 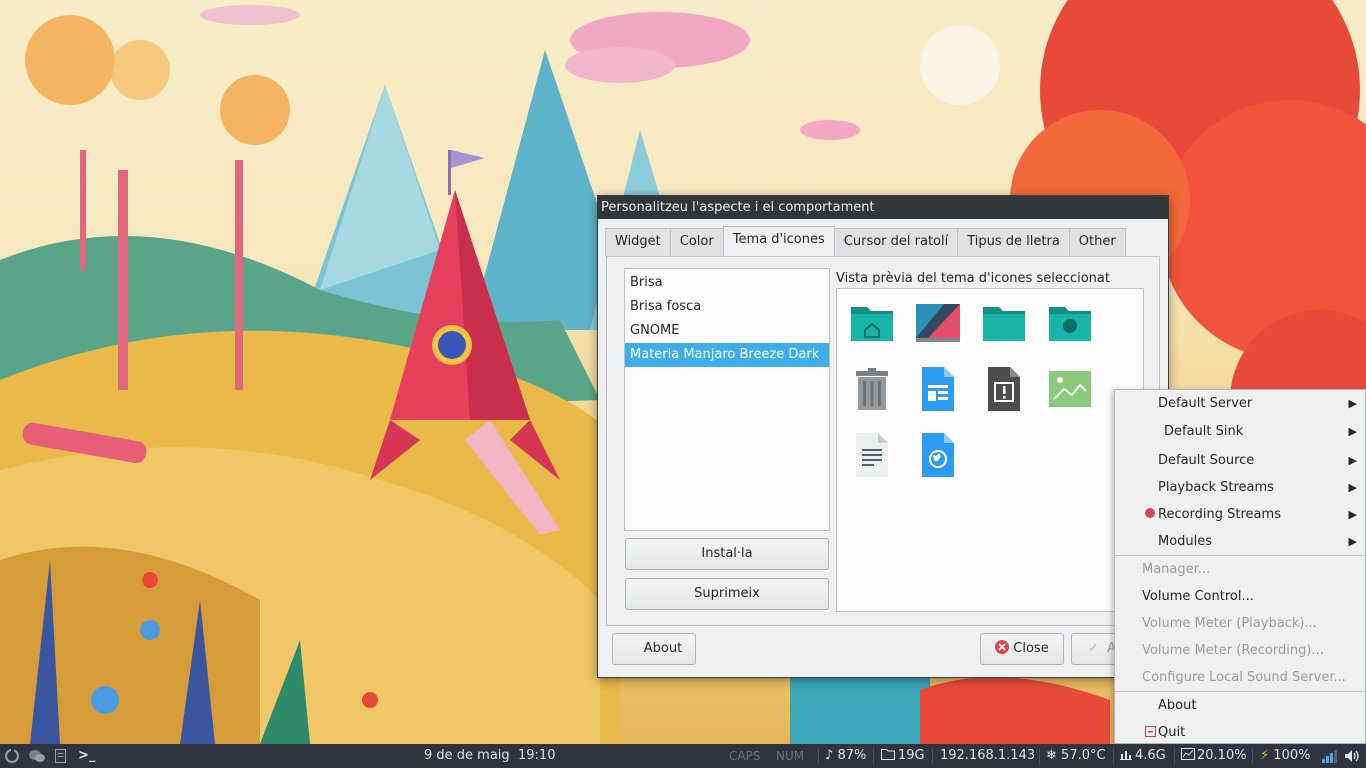 I want to click on text-document-icon, so click(x=872, y=455).